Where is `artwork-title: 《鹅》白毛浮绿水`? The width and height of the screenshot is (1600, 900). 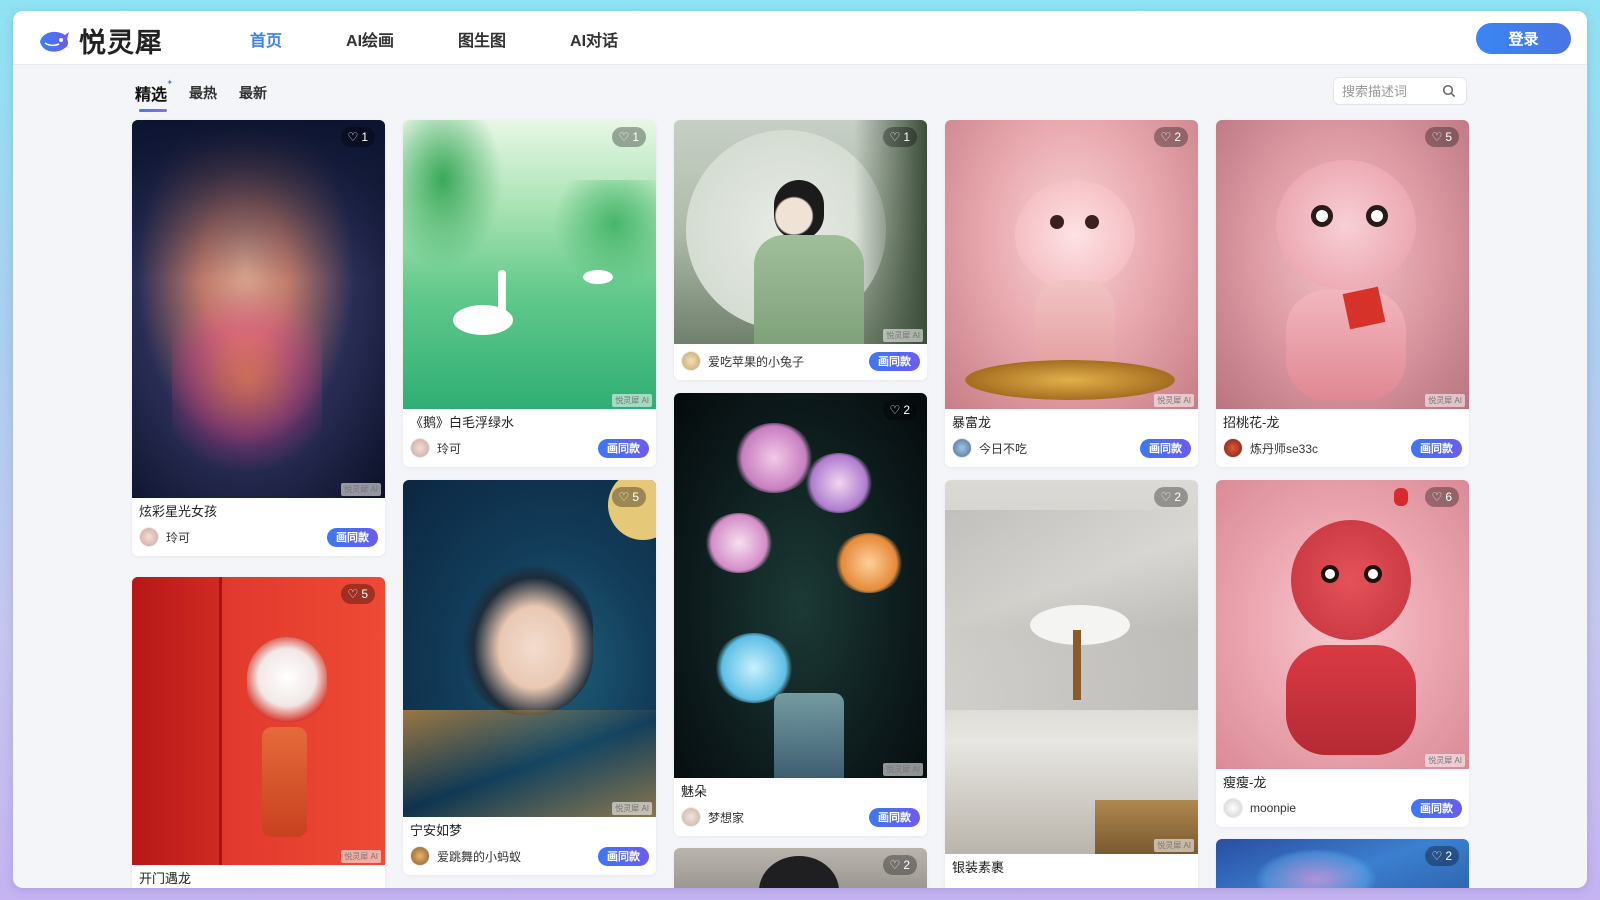
artwork-title: 《鹅》白毛浮绿水 is located at coordinates (462, 422).